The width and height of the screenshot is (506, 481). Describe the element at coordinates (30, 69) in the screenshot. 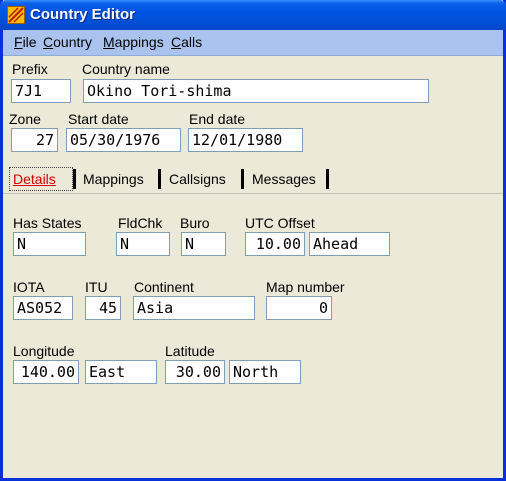

I see `prefix-label: Prefix` at that location.